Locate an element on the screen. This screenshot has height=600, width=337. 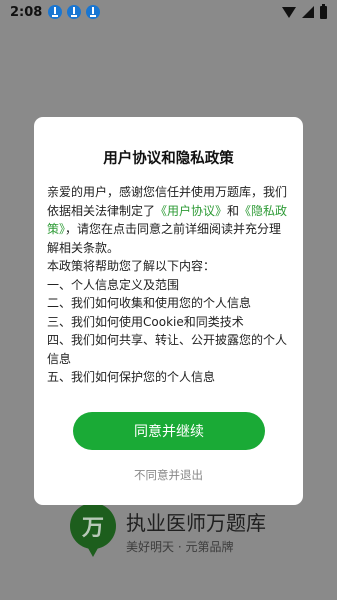
help-intro: 本政策将帮助您了解以下内容： is located at coordinates (131, 266).